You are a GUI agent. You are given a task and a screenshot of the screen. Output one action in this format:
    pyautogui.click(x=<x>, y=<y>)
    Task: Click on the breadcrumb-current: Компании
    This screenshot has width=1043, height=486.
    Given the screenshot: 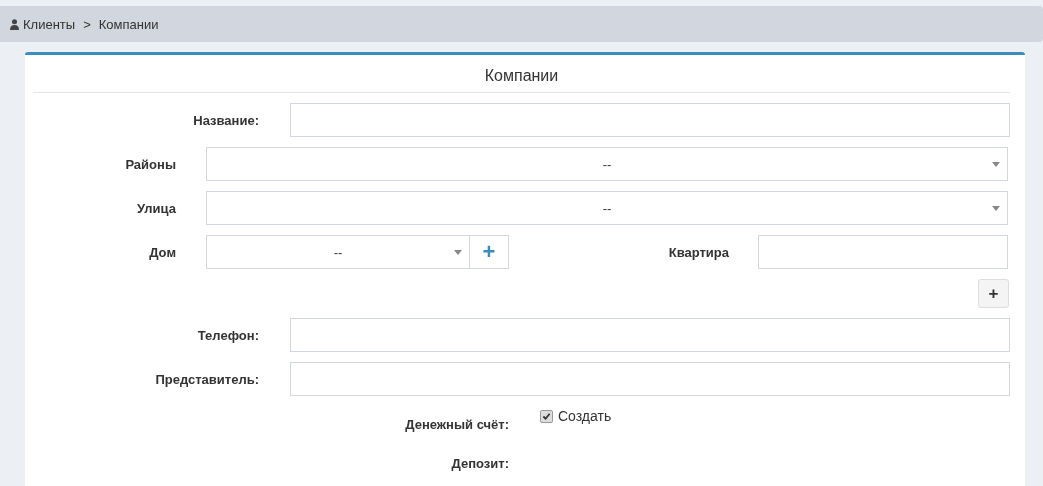 What is the action you would take?
    pyautogui.click(x=128, y=24)
    